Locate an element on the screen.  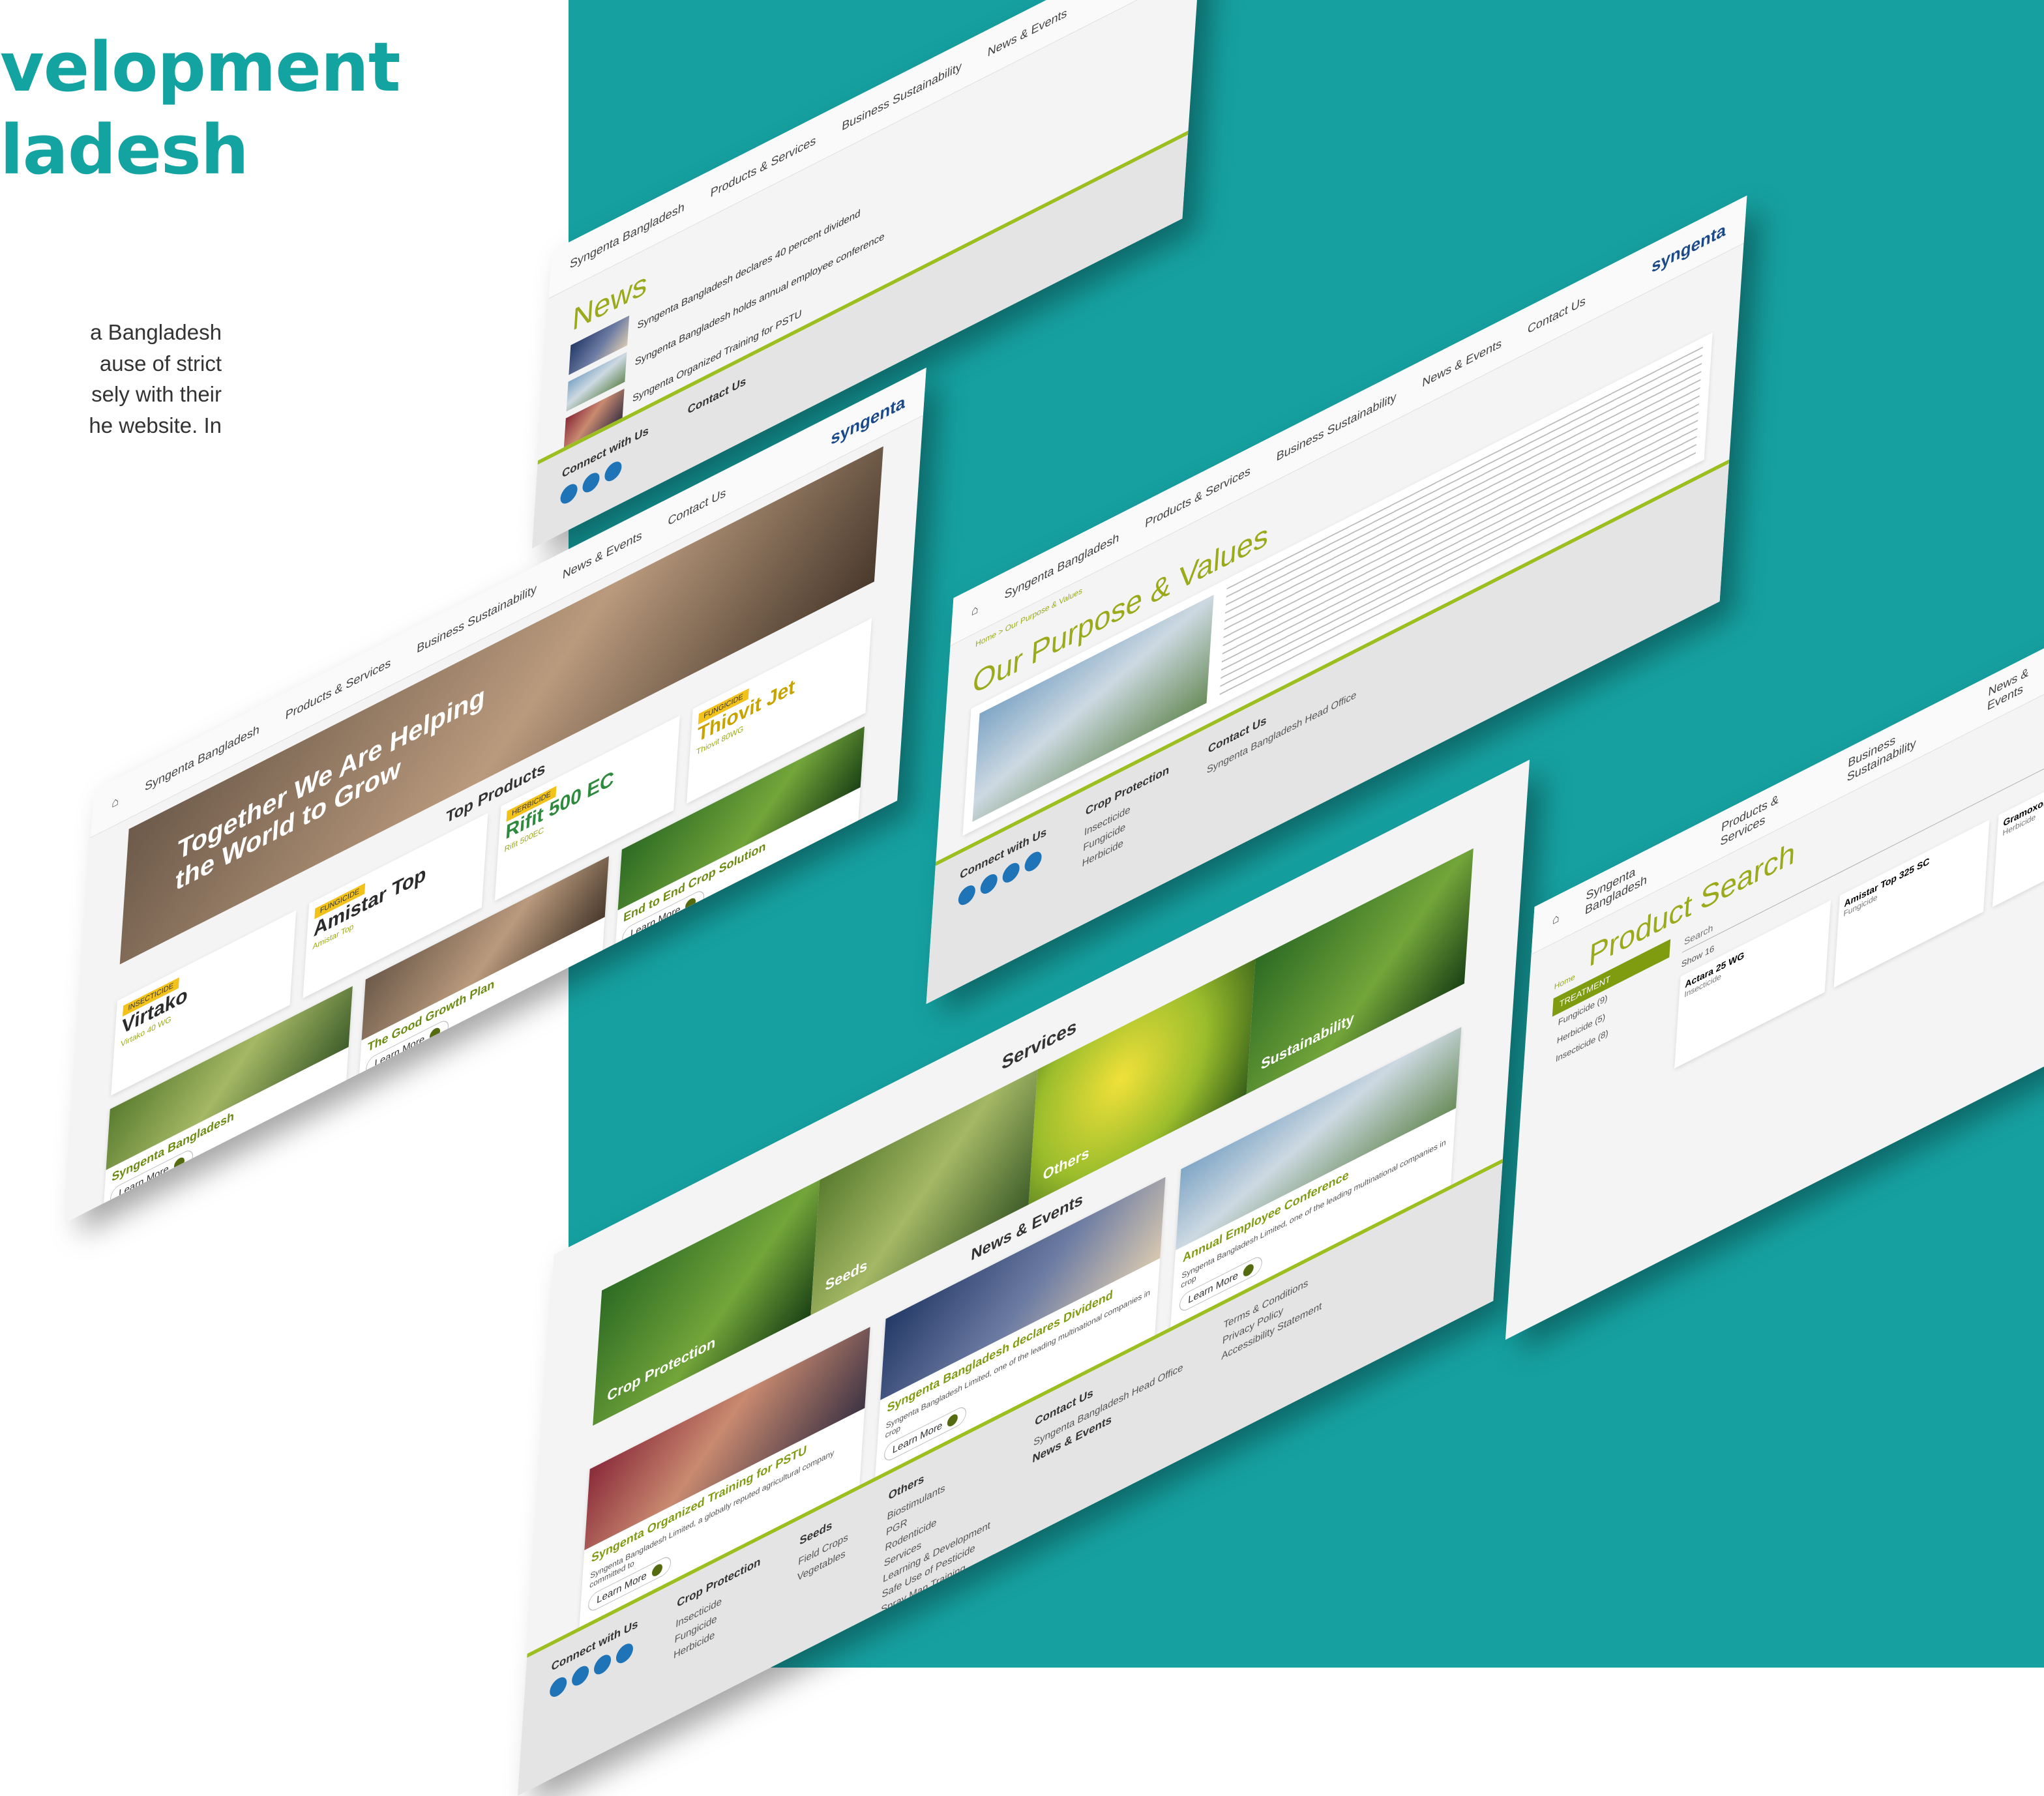
intro-line: ause of strict is located at coordinates (160, 363).